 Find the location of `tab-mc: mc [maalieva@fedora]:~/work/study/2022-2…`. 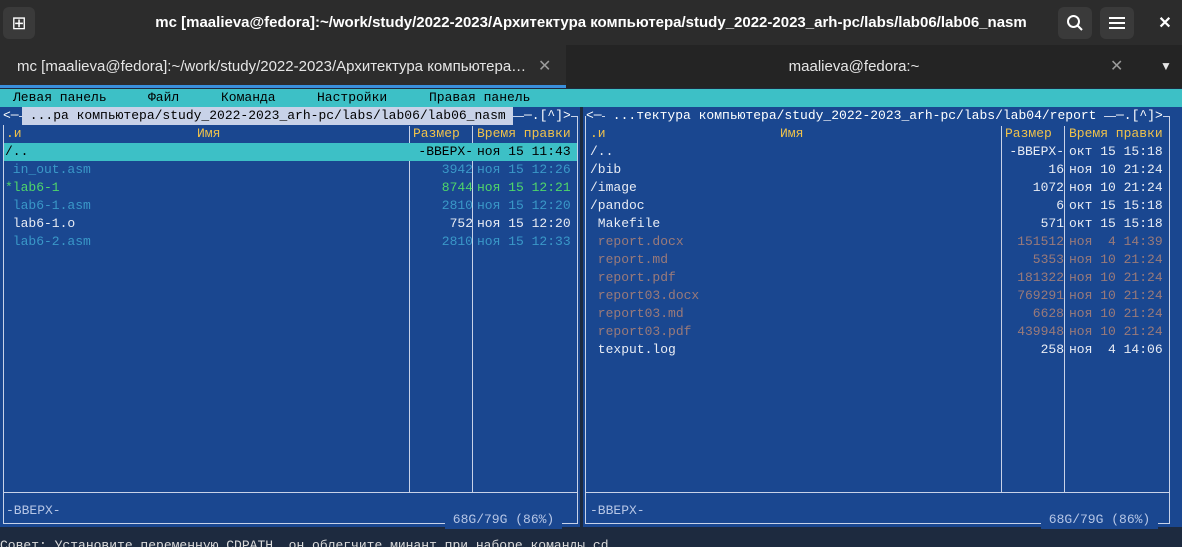

tab-mc: mc [maalieva@fedora]:~/work/study/2022-2… is located at coordinates (283, 66).